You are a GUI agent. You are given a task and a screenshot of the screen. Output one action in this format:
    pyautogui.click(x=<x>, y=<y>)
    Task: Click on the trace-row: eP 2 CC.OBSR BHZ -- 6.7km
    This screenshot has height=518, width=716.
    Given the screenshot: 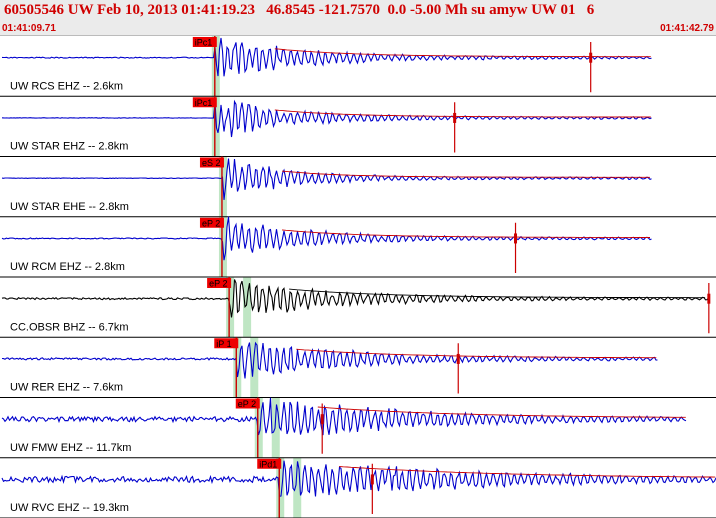 What is the action you would take?
    pyautogui.click(x=358, y=307)
    